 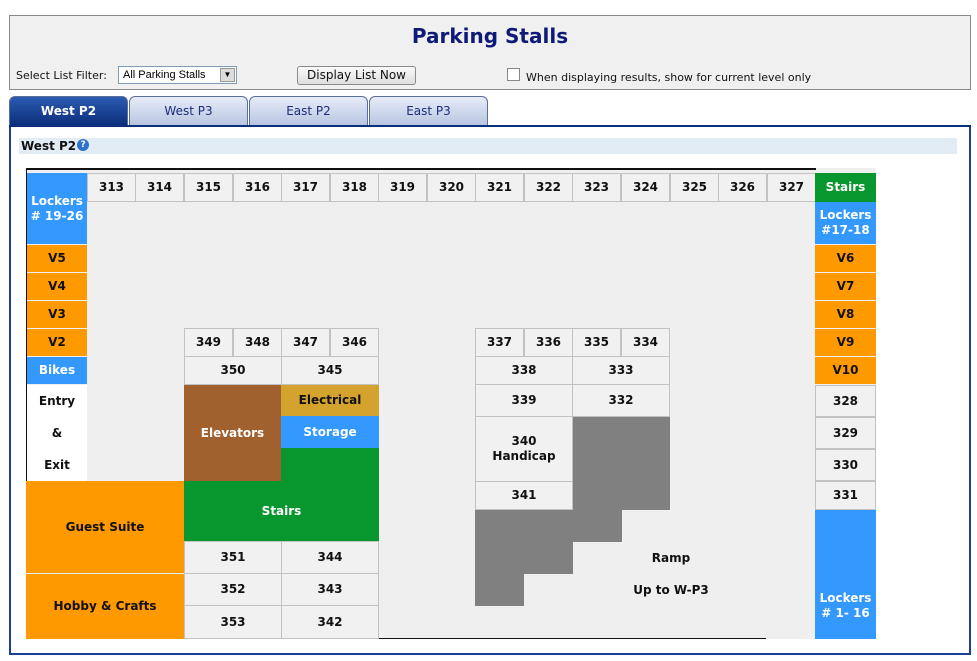 What do you see at coordinates (499, 342) in the screenshot?
I see `stall-337: 337` at bounding box center [499, 342].